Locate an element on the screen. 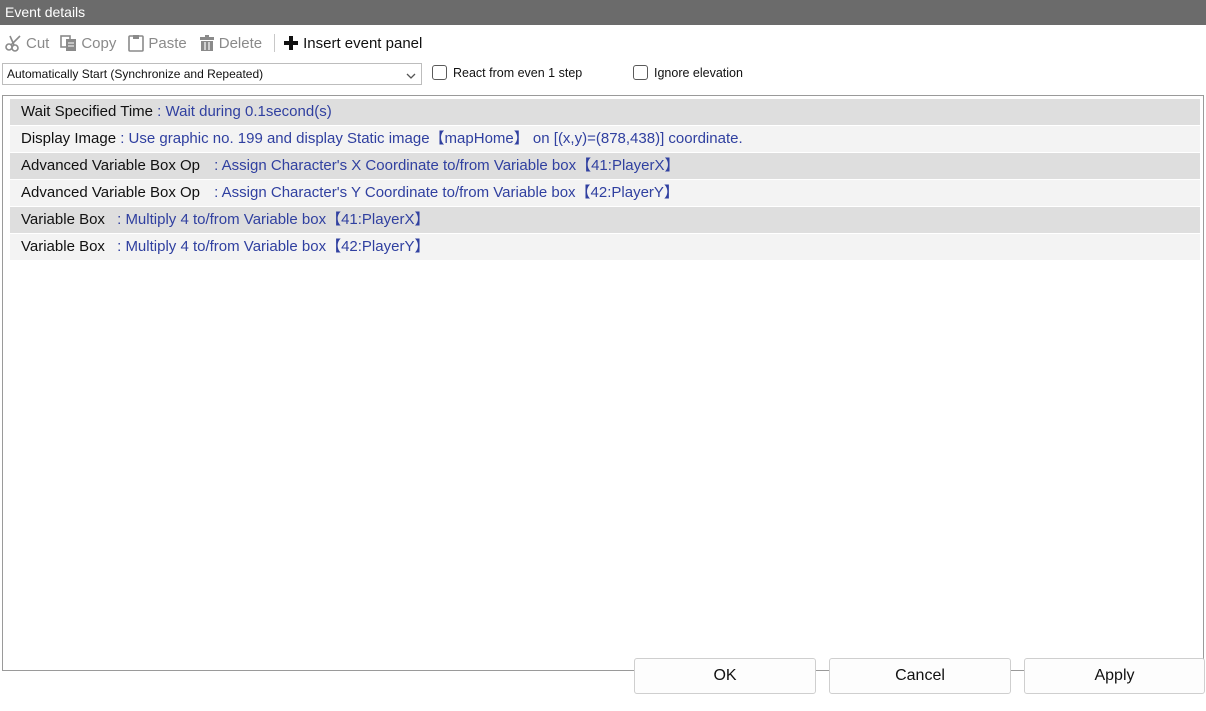  window-title: Event details is located at coordinates (603, 12).